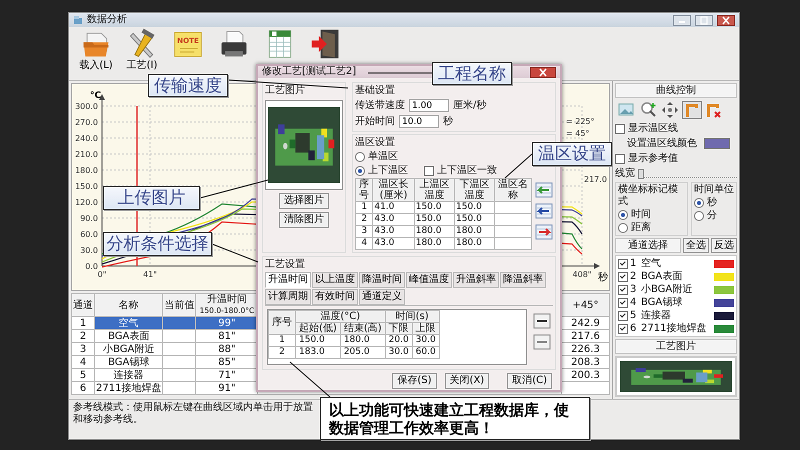  What do you see at coordinates (682, 20) in the screenshot?
I see `minimize-button` at bounding box center [682, 20].